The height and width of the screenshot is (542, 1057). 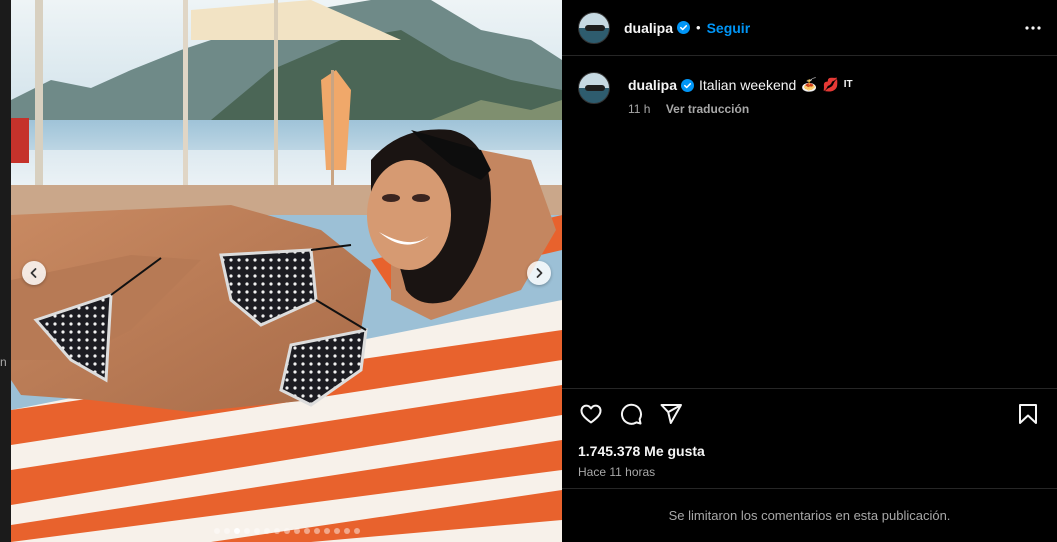 I want to click on carousel-prev-button, so click(x=34, y=273).